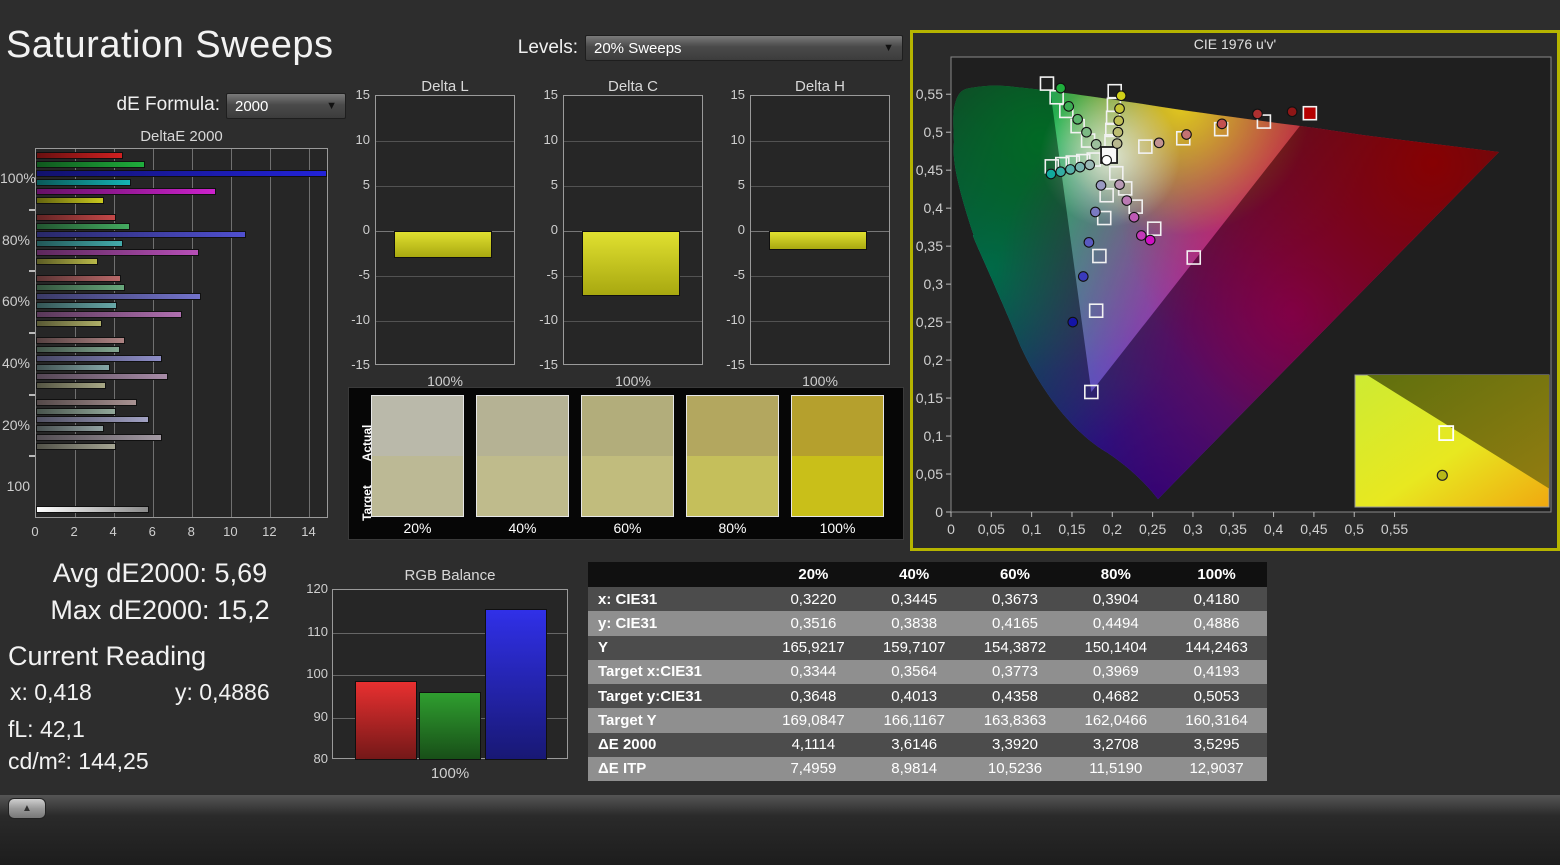 This screenshot has width=1560, height=865. Describe the element at coordinates (1216, 599) in the screenshot. I see `table-cell: 0,4180` at that location.